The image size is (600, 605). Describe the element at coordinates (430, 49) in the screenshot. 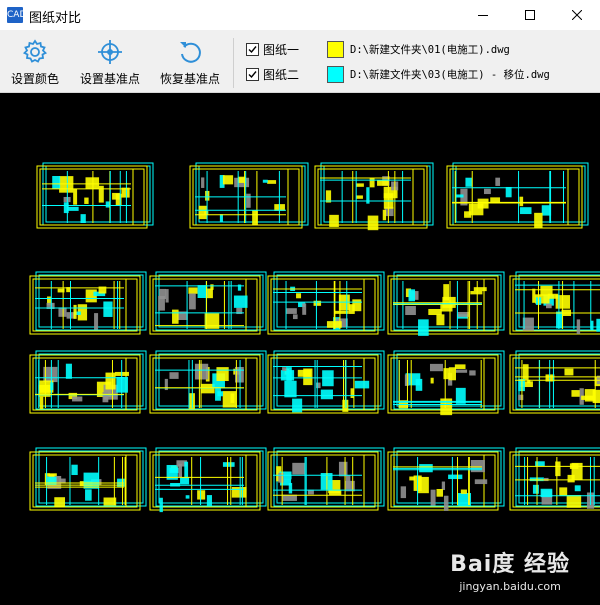

I see `layer1-file-path: D:\新建文件夹\01(电施工).dwg` at that location.